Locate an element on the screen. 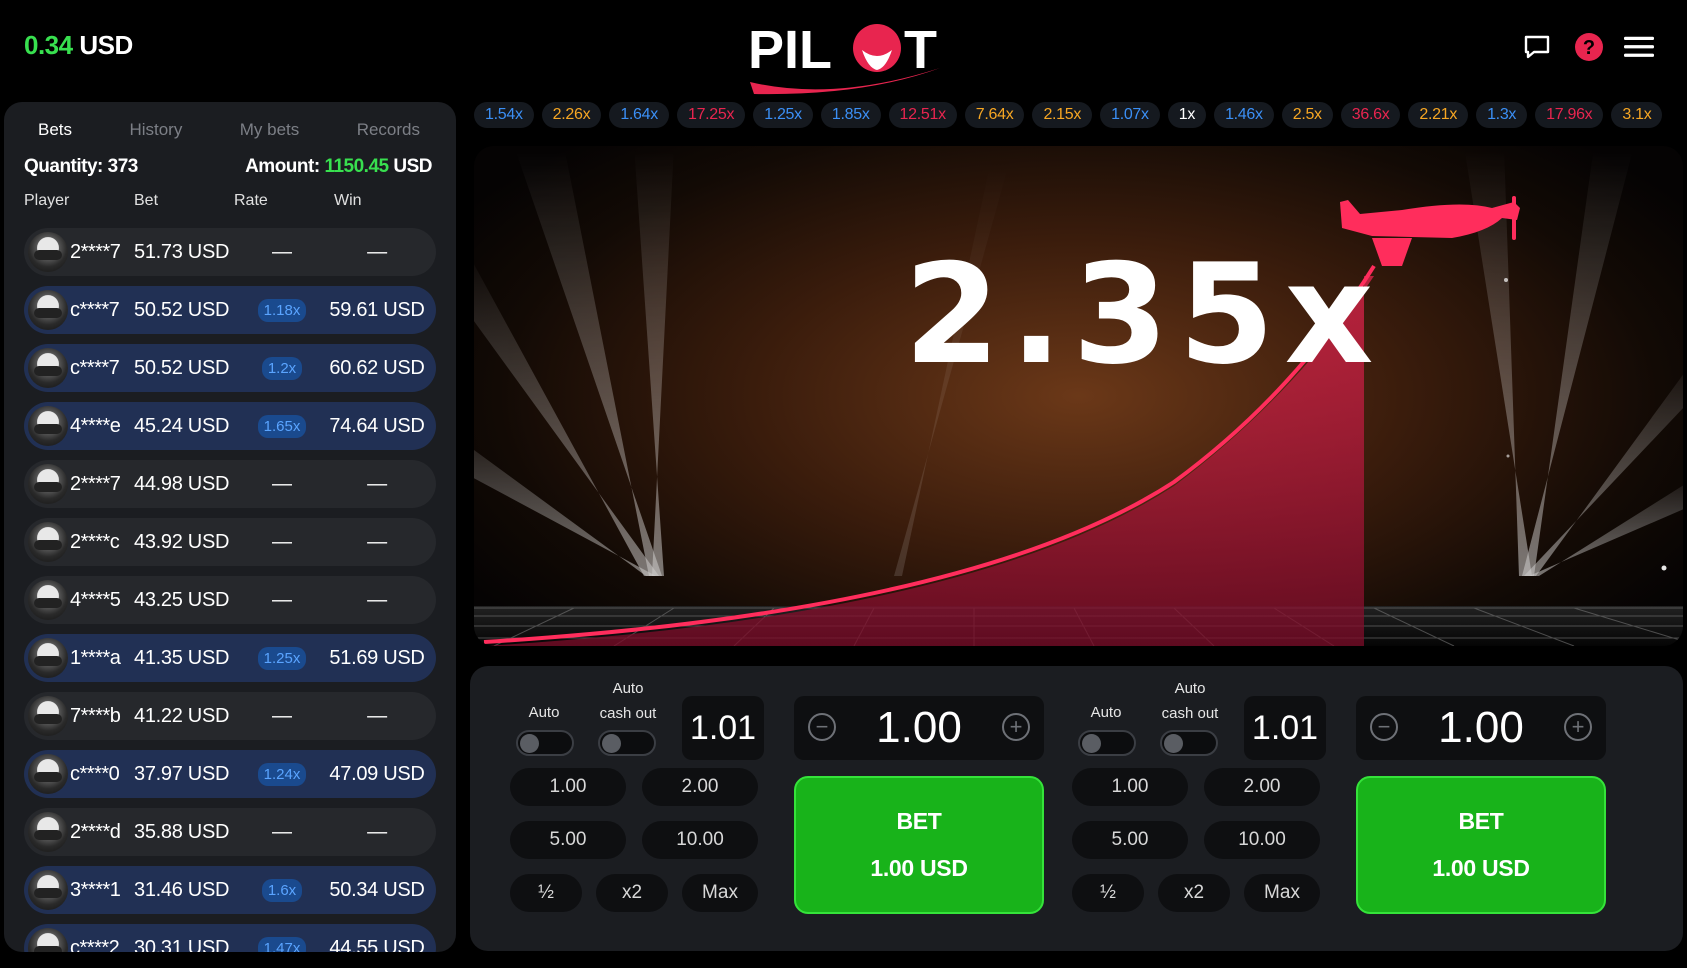  bet-row: c****2 30.31 USD 1.47x 44.55 USD is located at coordinates (230, 938).